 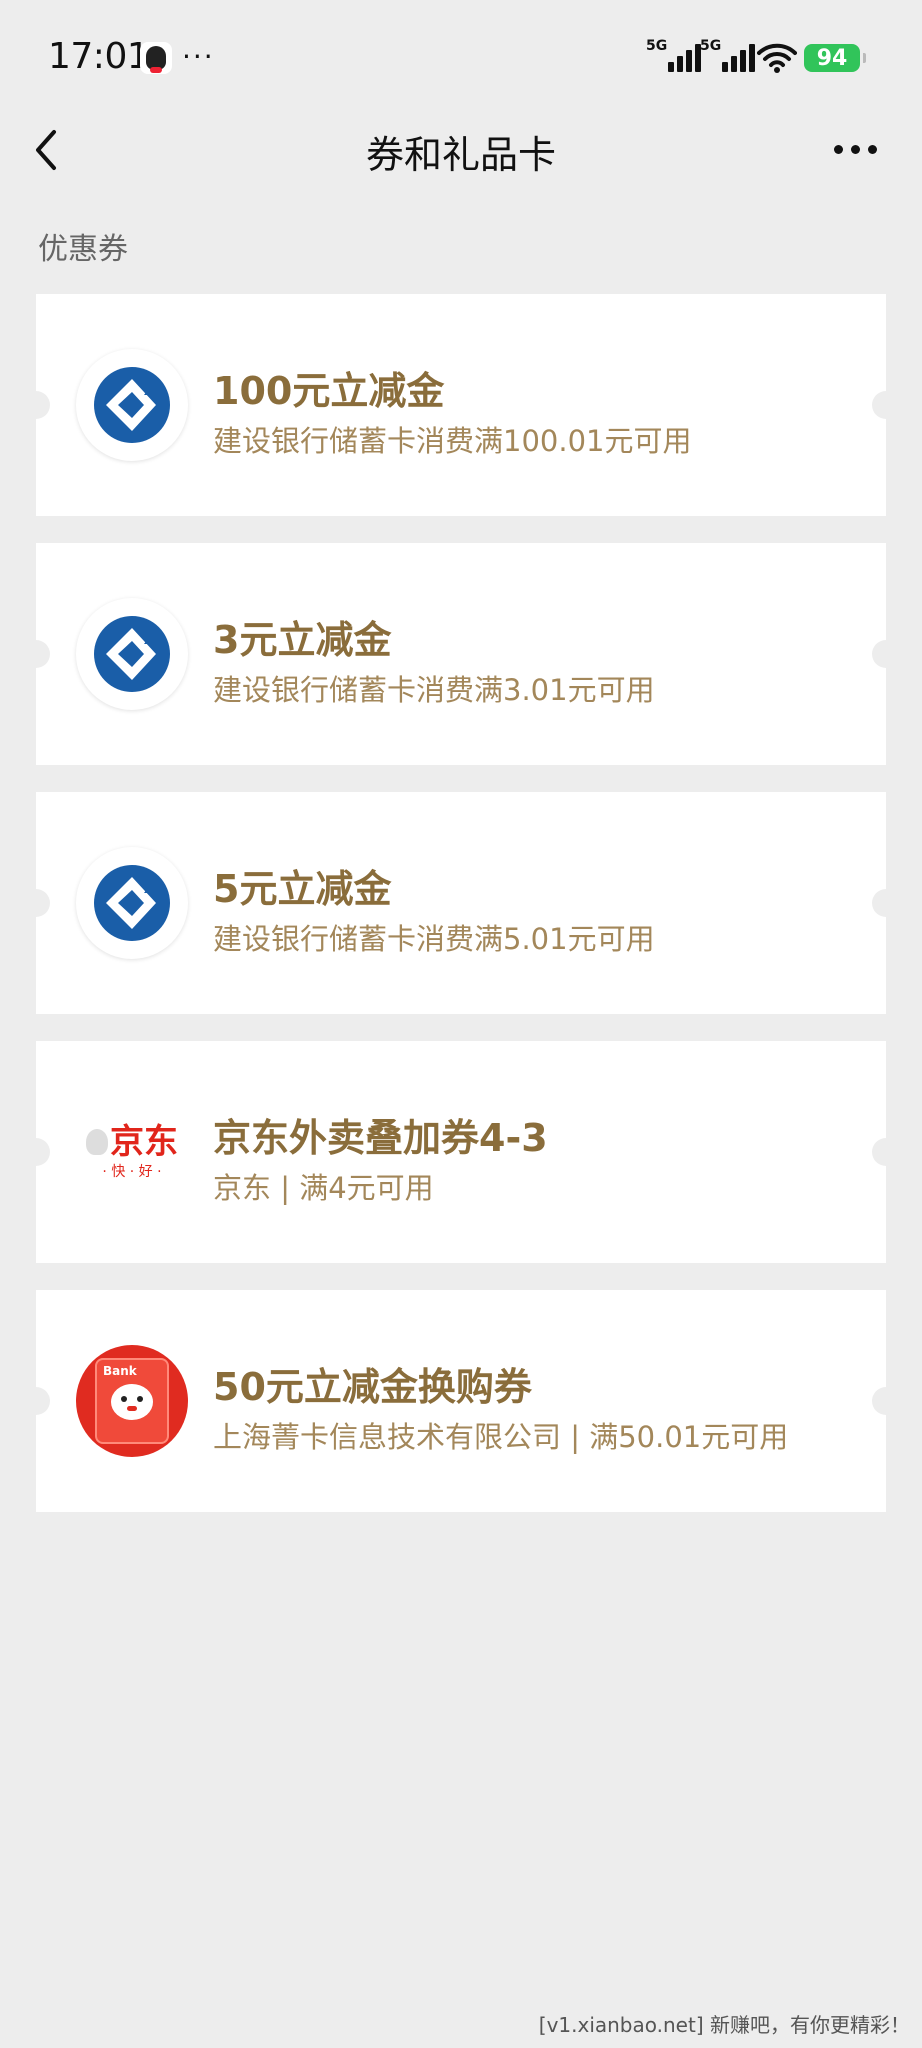 I want to click on coupon-title: 5元立减金, so click(x=302, y=889).